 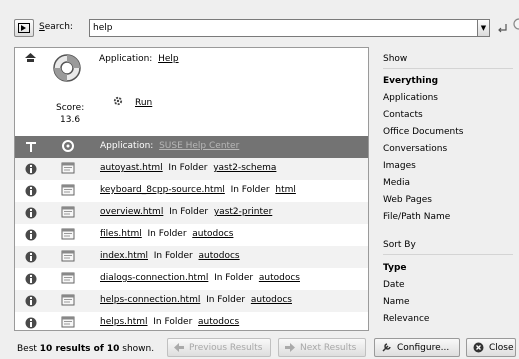 What do you see at coordinates (516, 24) in the screenshot?
I see `magnifier-icon` at bounding box center [516, 24].